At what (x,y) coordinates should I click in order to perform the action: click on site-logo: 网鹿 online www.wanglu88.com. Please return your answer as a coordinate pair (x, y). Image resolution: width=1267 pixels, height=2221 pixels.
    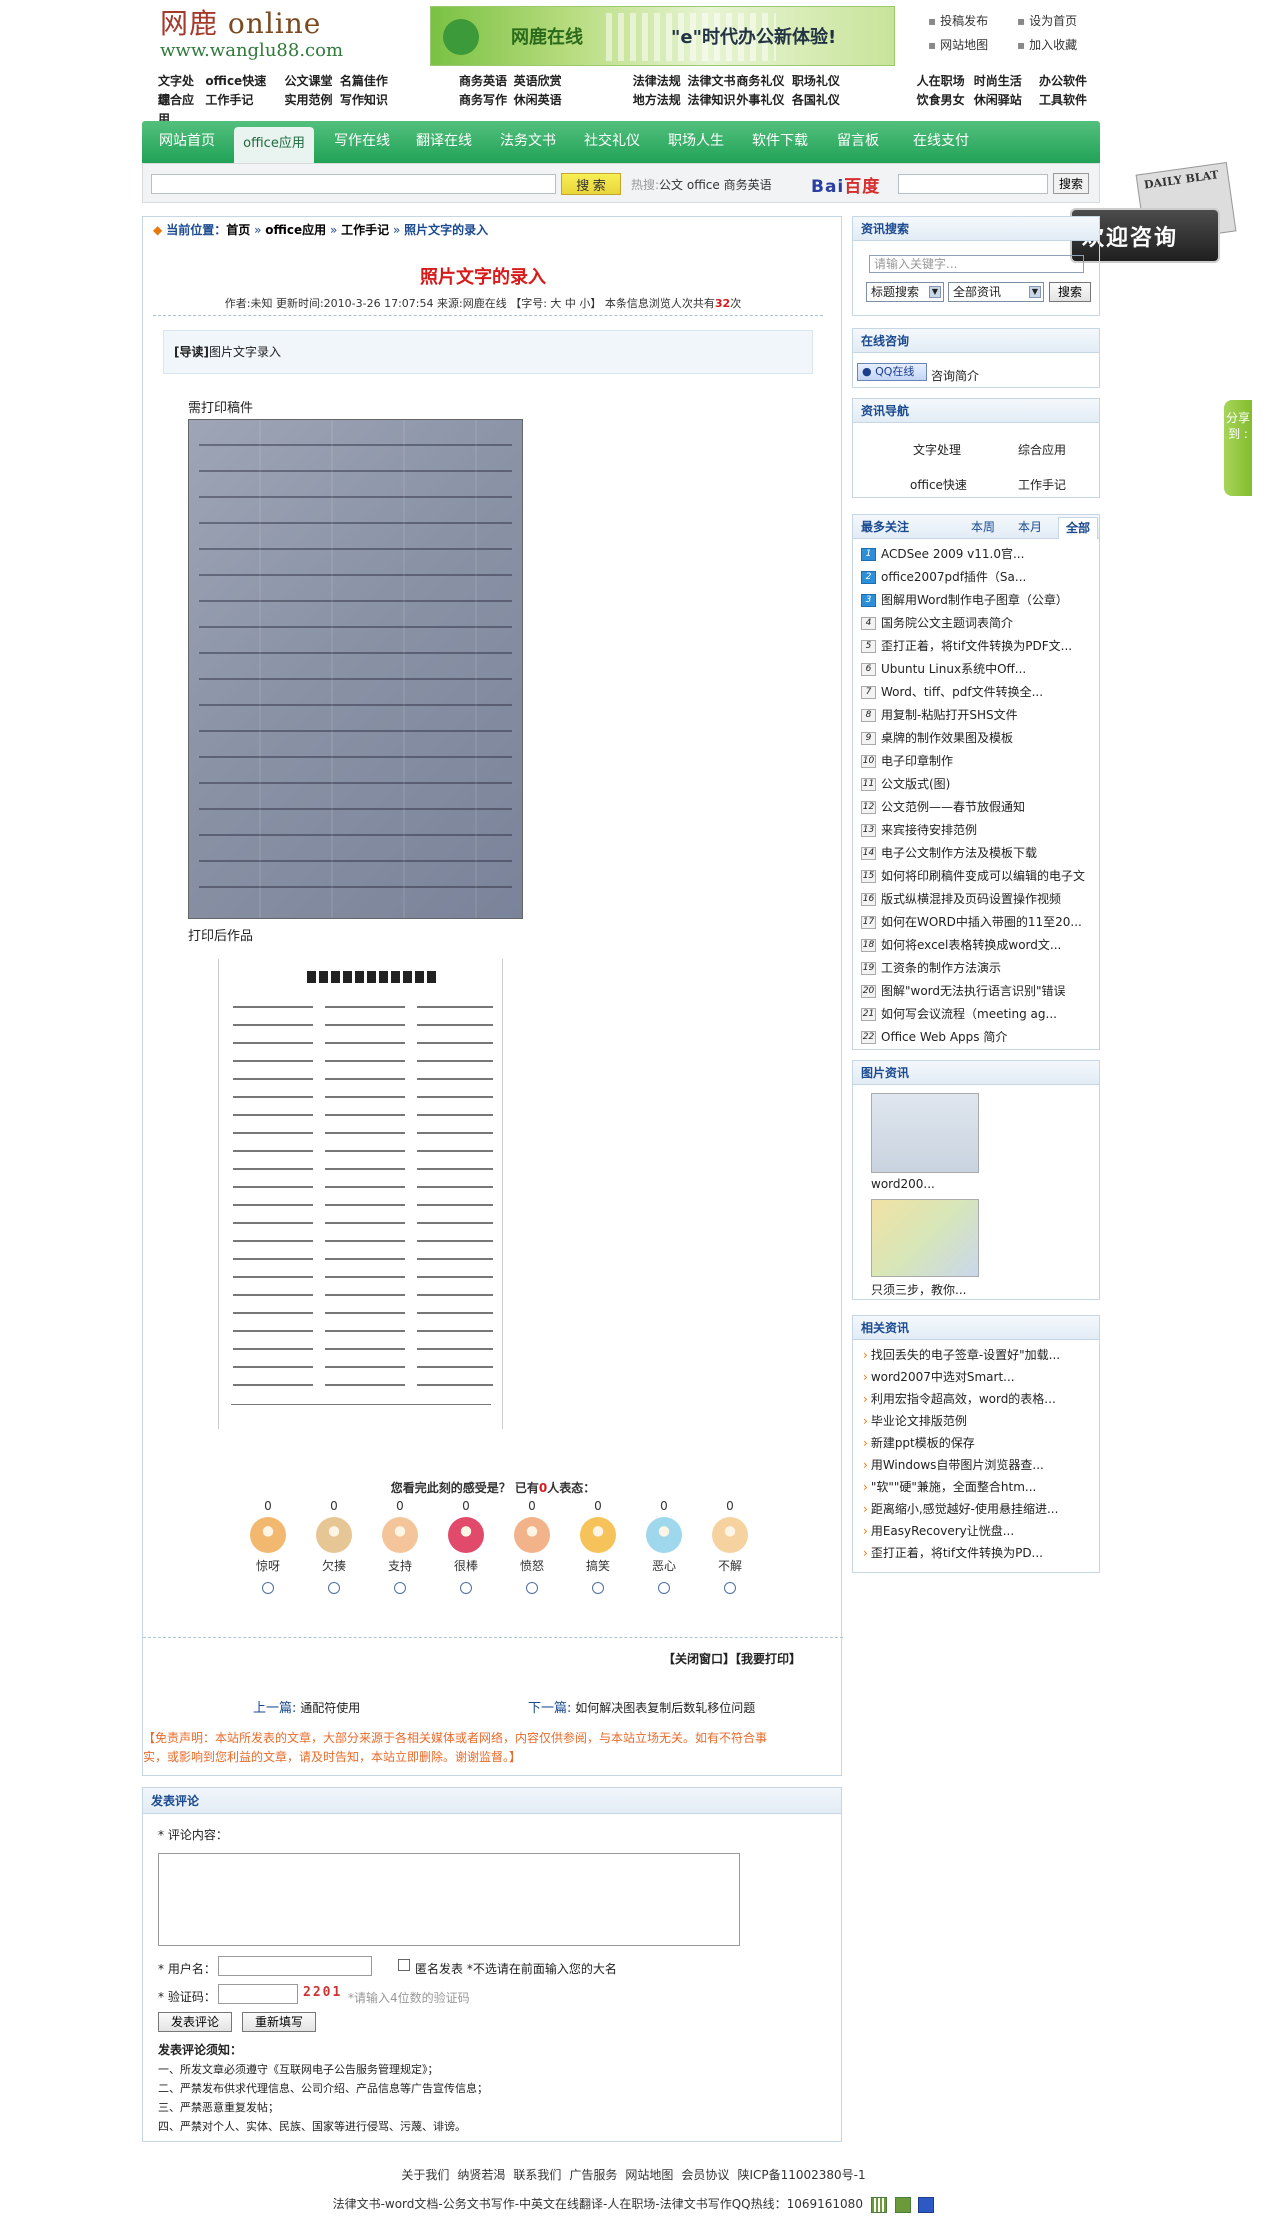
    Looking at the image, I should click on (275, 37).